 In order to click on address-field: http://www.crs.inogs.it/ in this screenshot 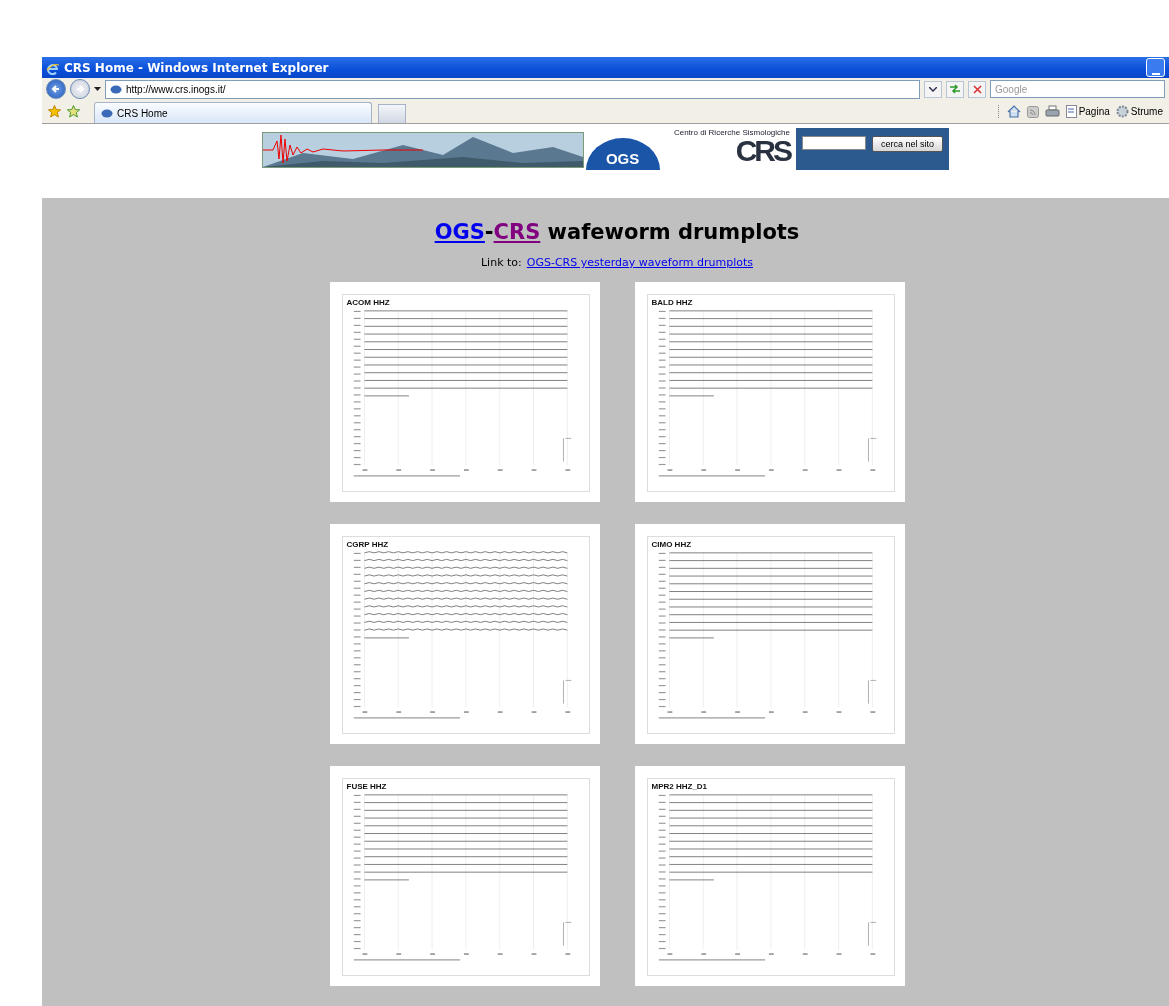, I will do `click(512, 89)`.